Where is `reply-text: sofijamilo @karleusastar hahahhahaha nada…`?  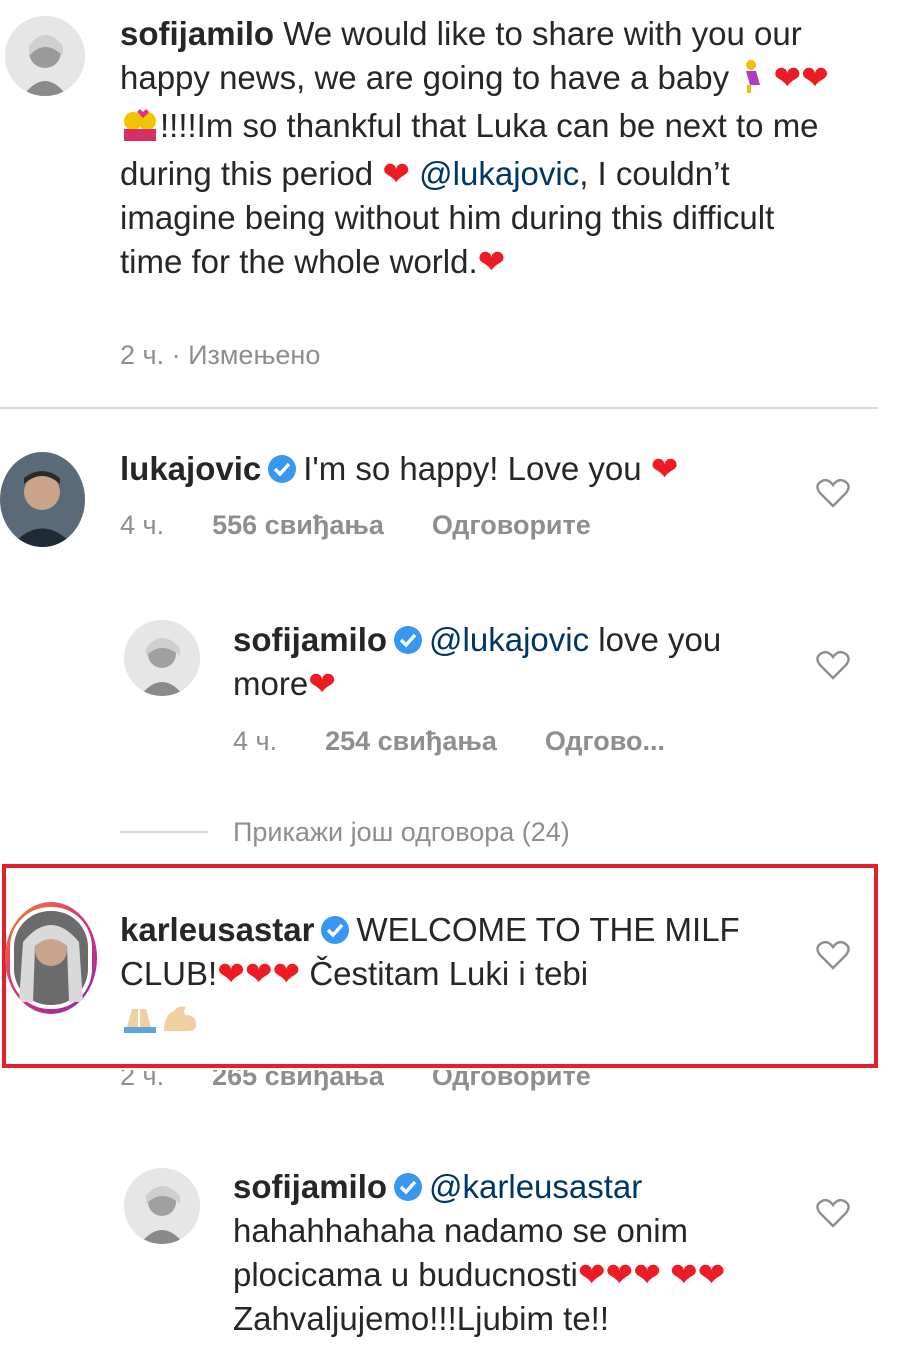 reply-text: sofijamilo @karleusastar hahahhahaha nada… is located at coordinates (513, 1253).